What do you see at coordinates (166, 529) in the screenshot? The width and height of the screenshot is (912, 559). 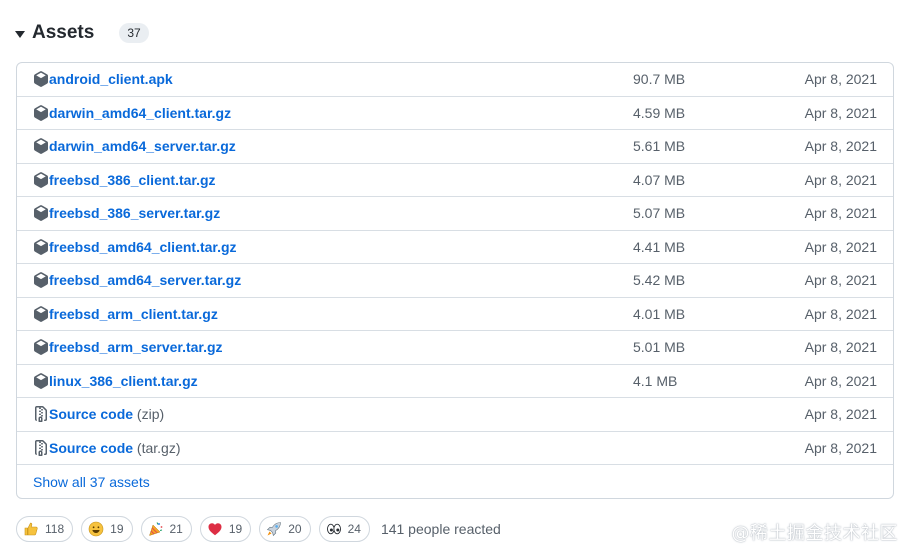 I see `reaction-button: 21` at bounding box center [166, 529].